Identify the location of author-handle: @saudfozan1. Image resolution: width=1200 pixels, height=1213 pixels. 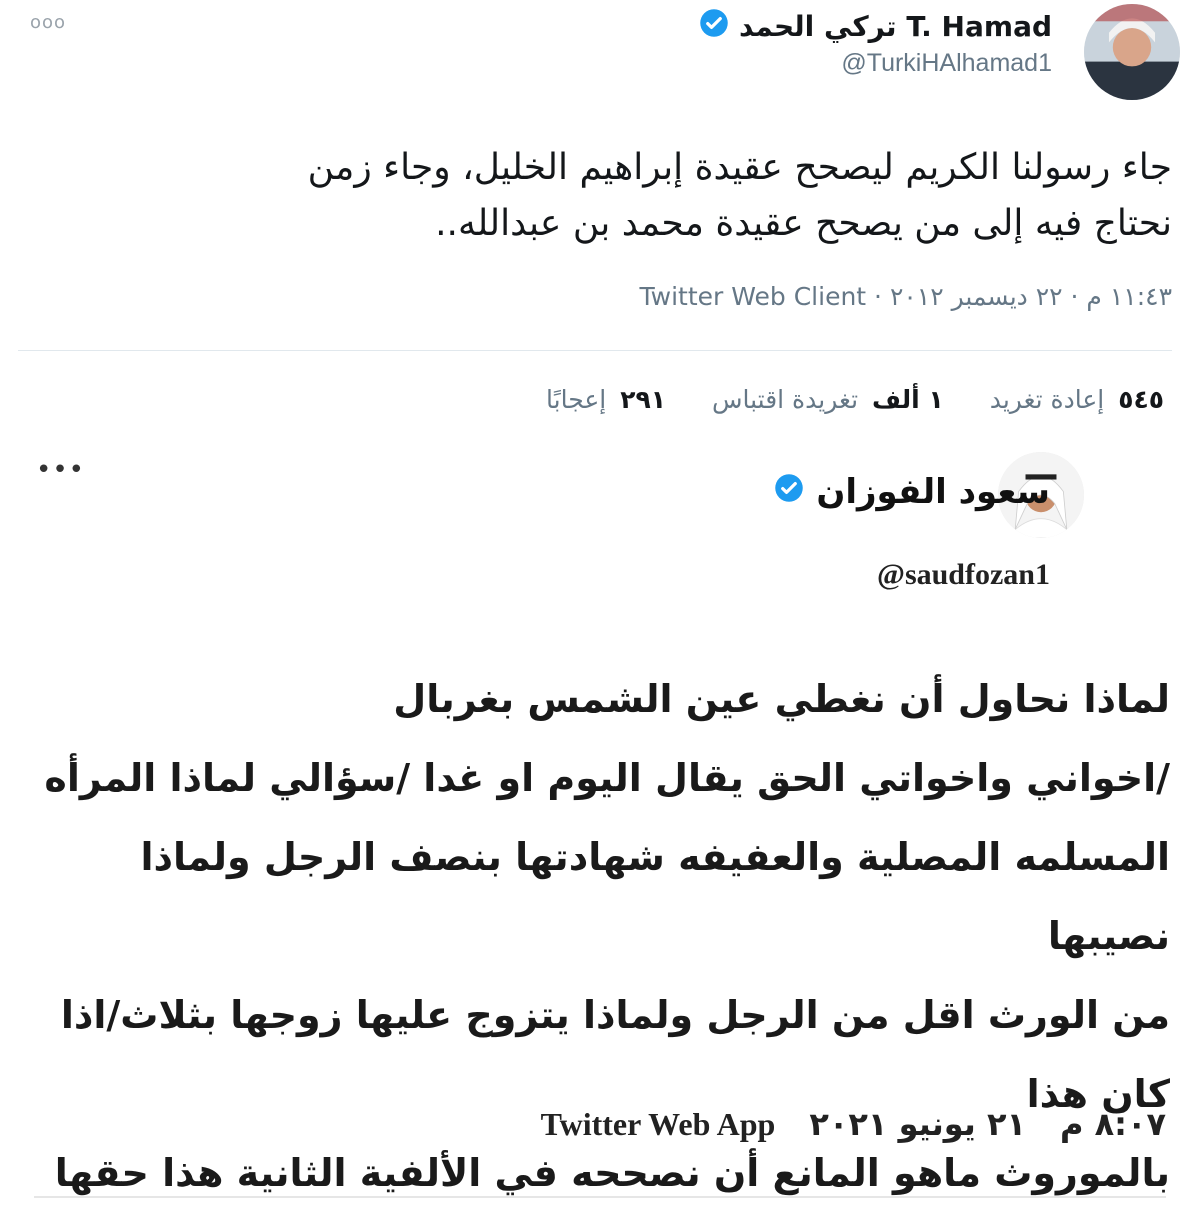
(963, 575).